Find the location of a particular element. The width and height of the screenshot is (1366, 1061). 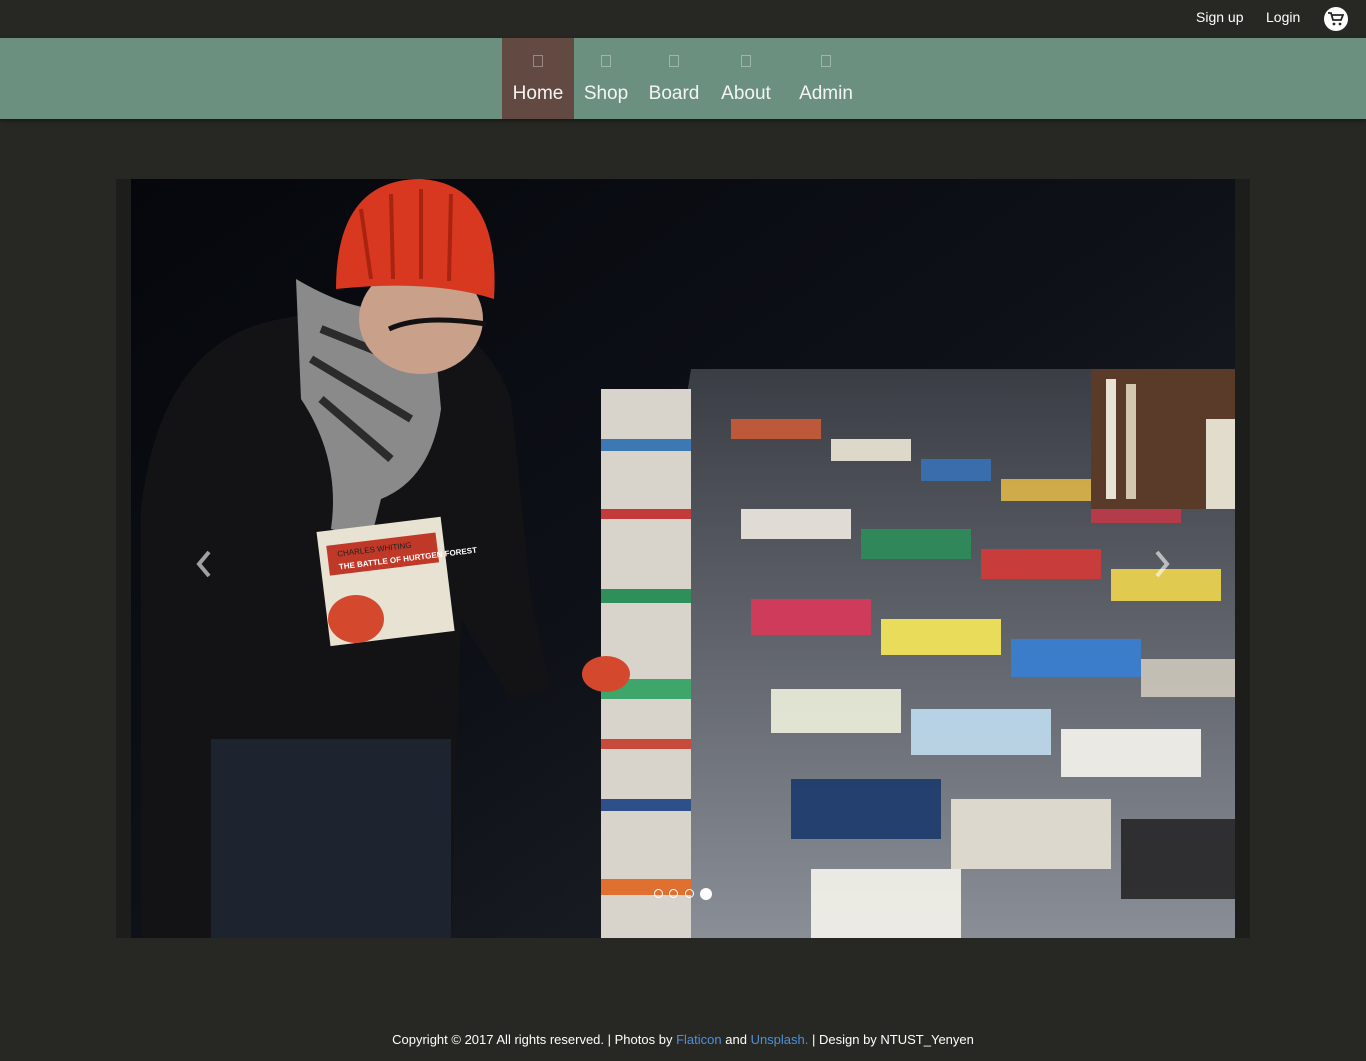

nav-item-about: About is located at coordinates (746, 78).